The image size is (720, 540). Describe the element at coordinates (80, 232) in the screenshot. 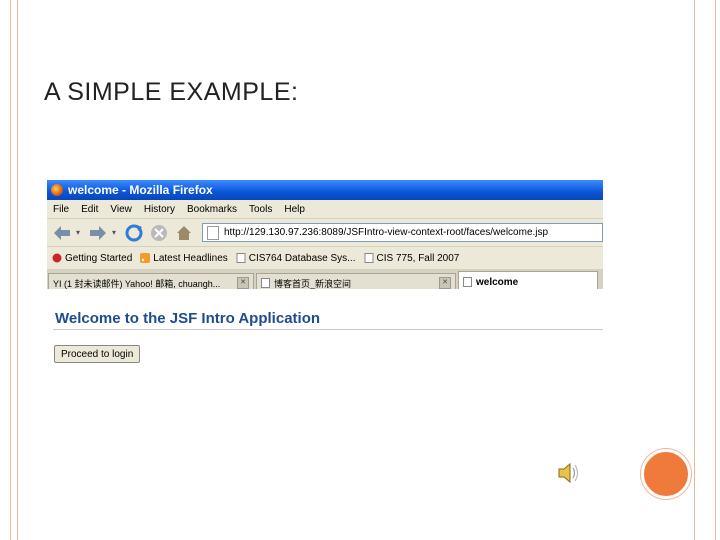

I see `back-history-dropdown-icon: ▾` at that location.